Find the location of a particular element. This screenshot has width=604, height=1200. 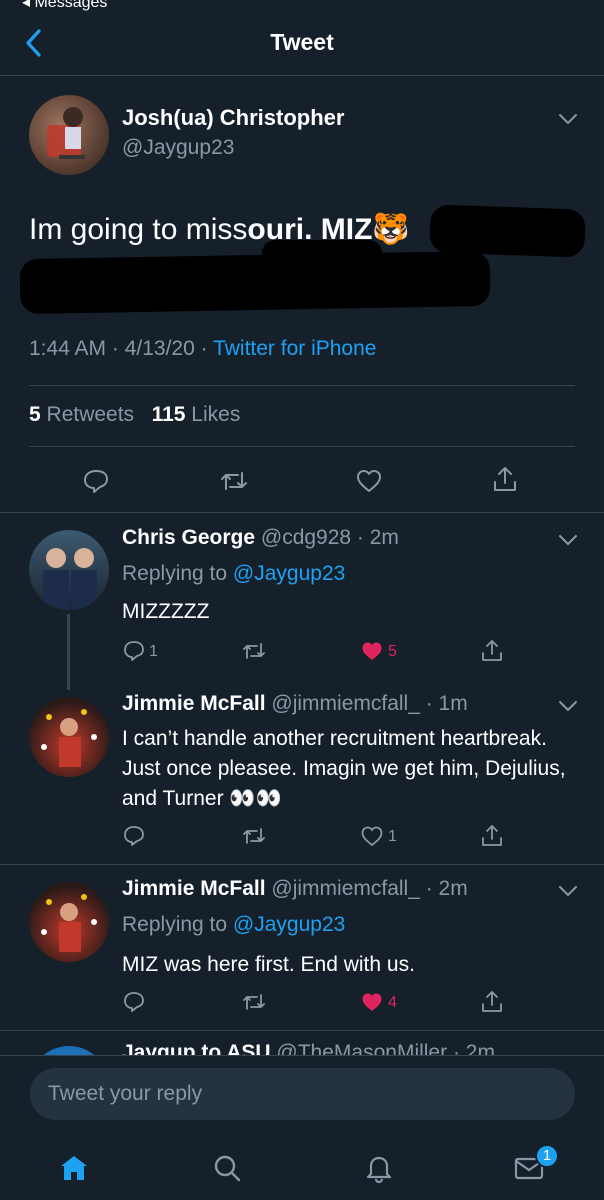

author-name: Josh(ua) Christopher is located at coordinates (233, 118).